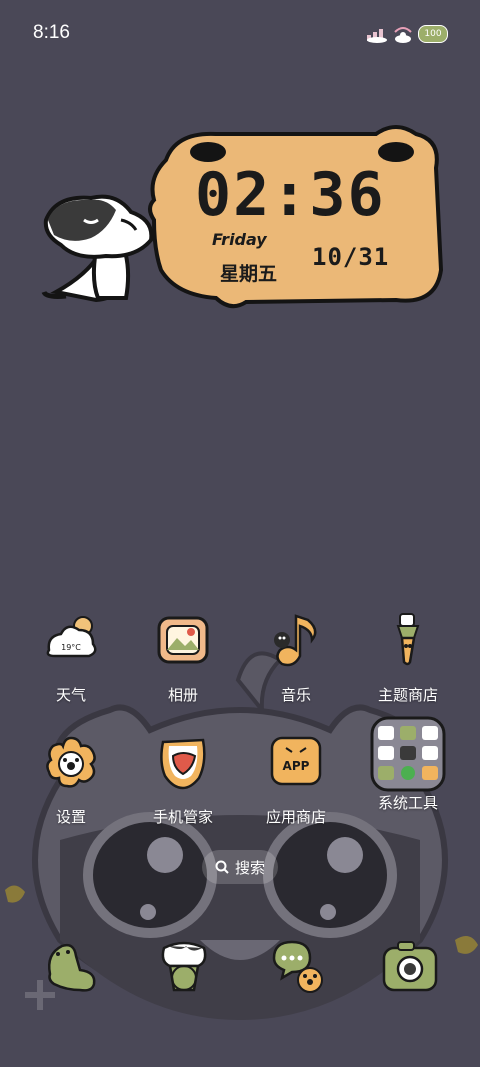 This screenshot has width=480, height=1067. I want to click on app-label: 天气, so click(70, 695).